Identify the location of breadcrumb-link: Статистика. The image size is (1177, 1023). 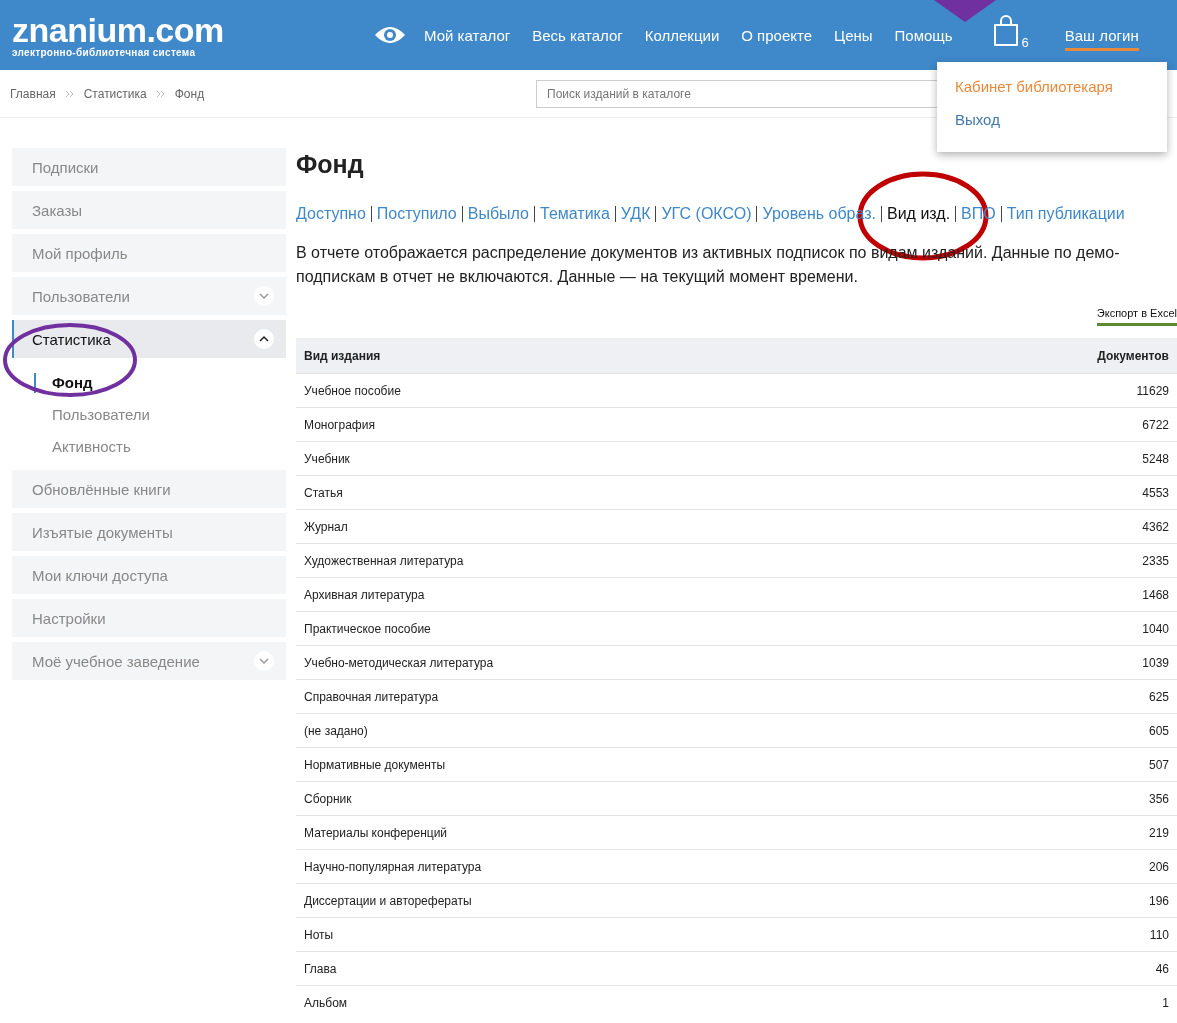
(115, 93).